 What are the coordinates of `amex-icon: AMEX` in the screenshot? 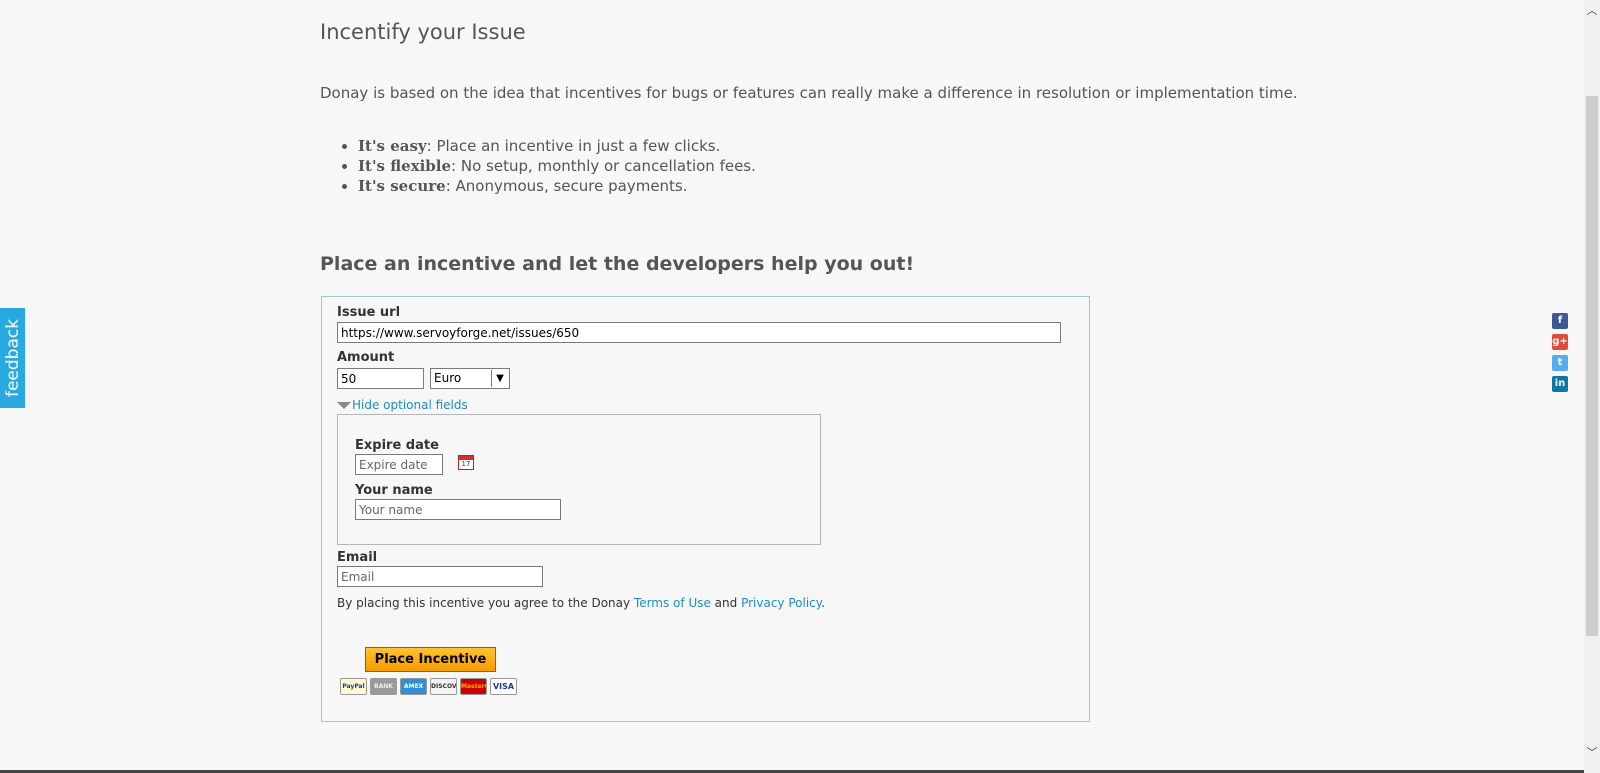 It's located at (413, 686).